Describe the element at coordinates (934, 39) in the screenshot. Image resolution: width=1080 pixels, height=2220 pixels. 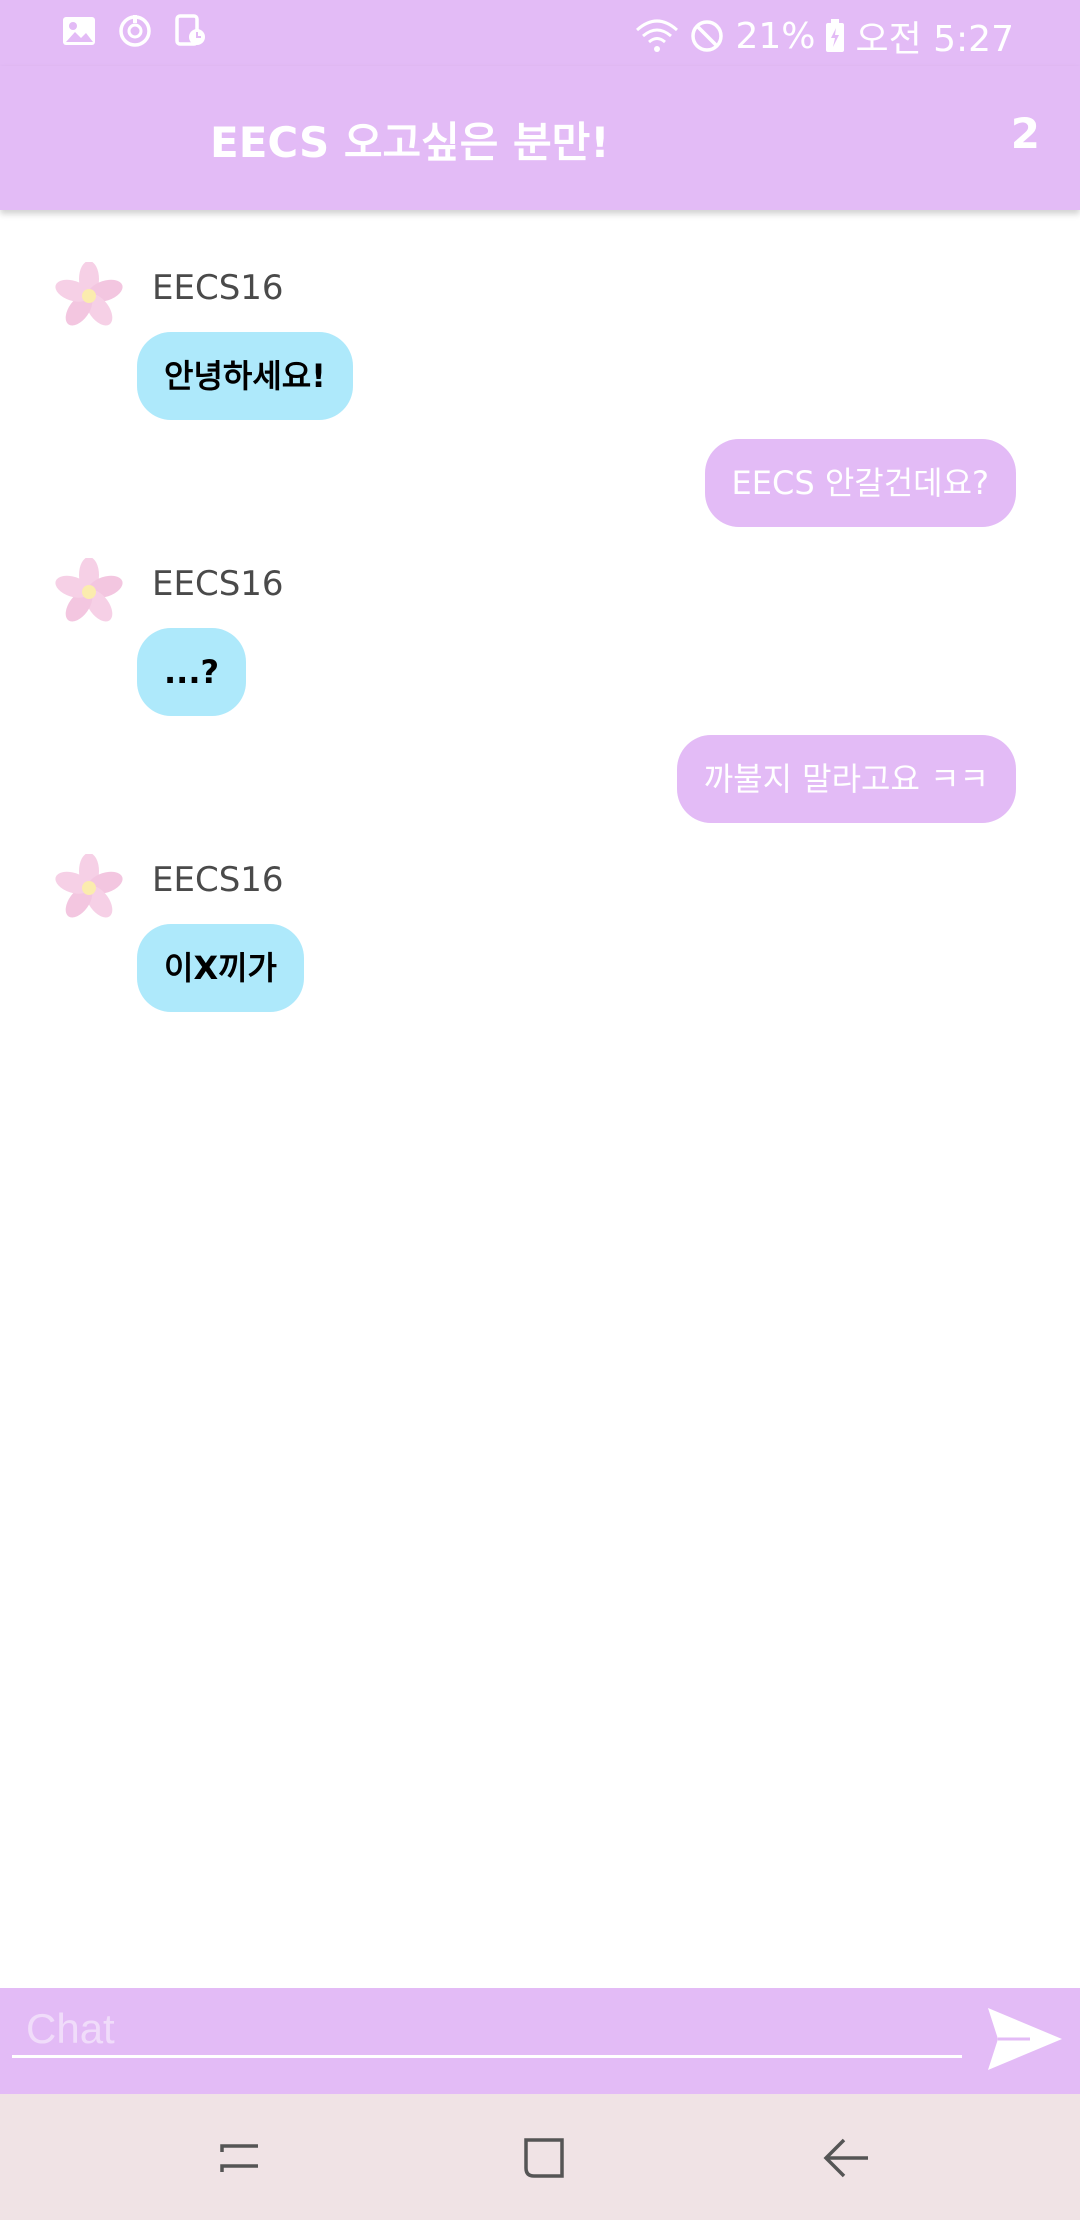
I see `clock: 오전 5:27` at that location.